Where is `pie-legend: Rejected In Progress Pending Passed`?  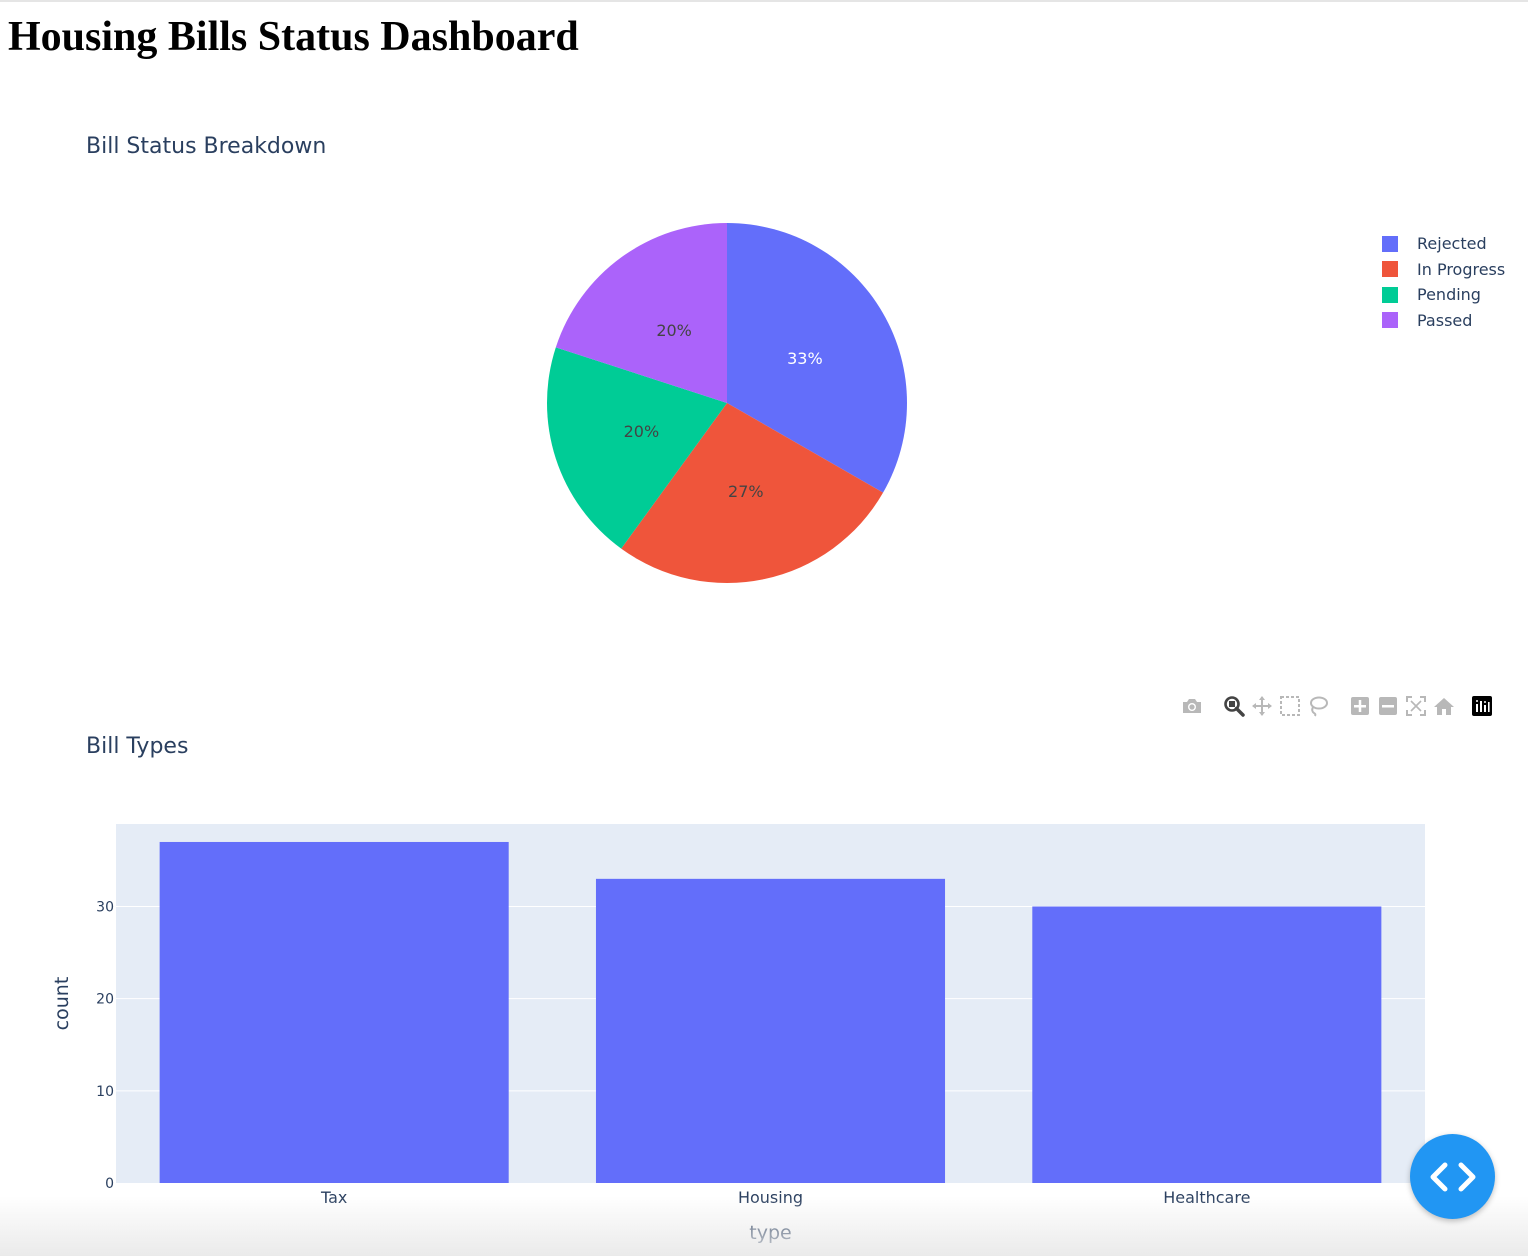
pie-legend: Rejected In Progress Pending Passed is located at coordinates (1443, 282).